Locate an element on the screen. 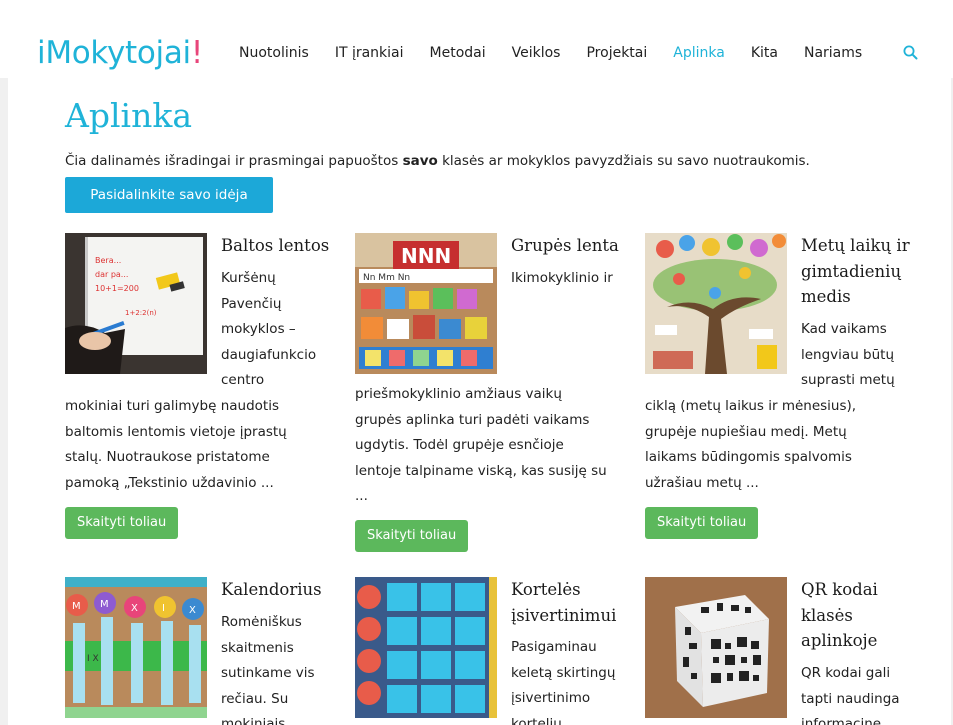  article-title-line: Grupės lenta is located at coordinates (565, 245).